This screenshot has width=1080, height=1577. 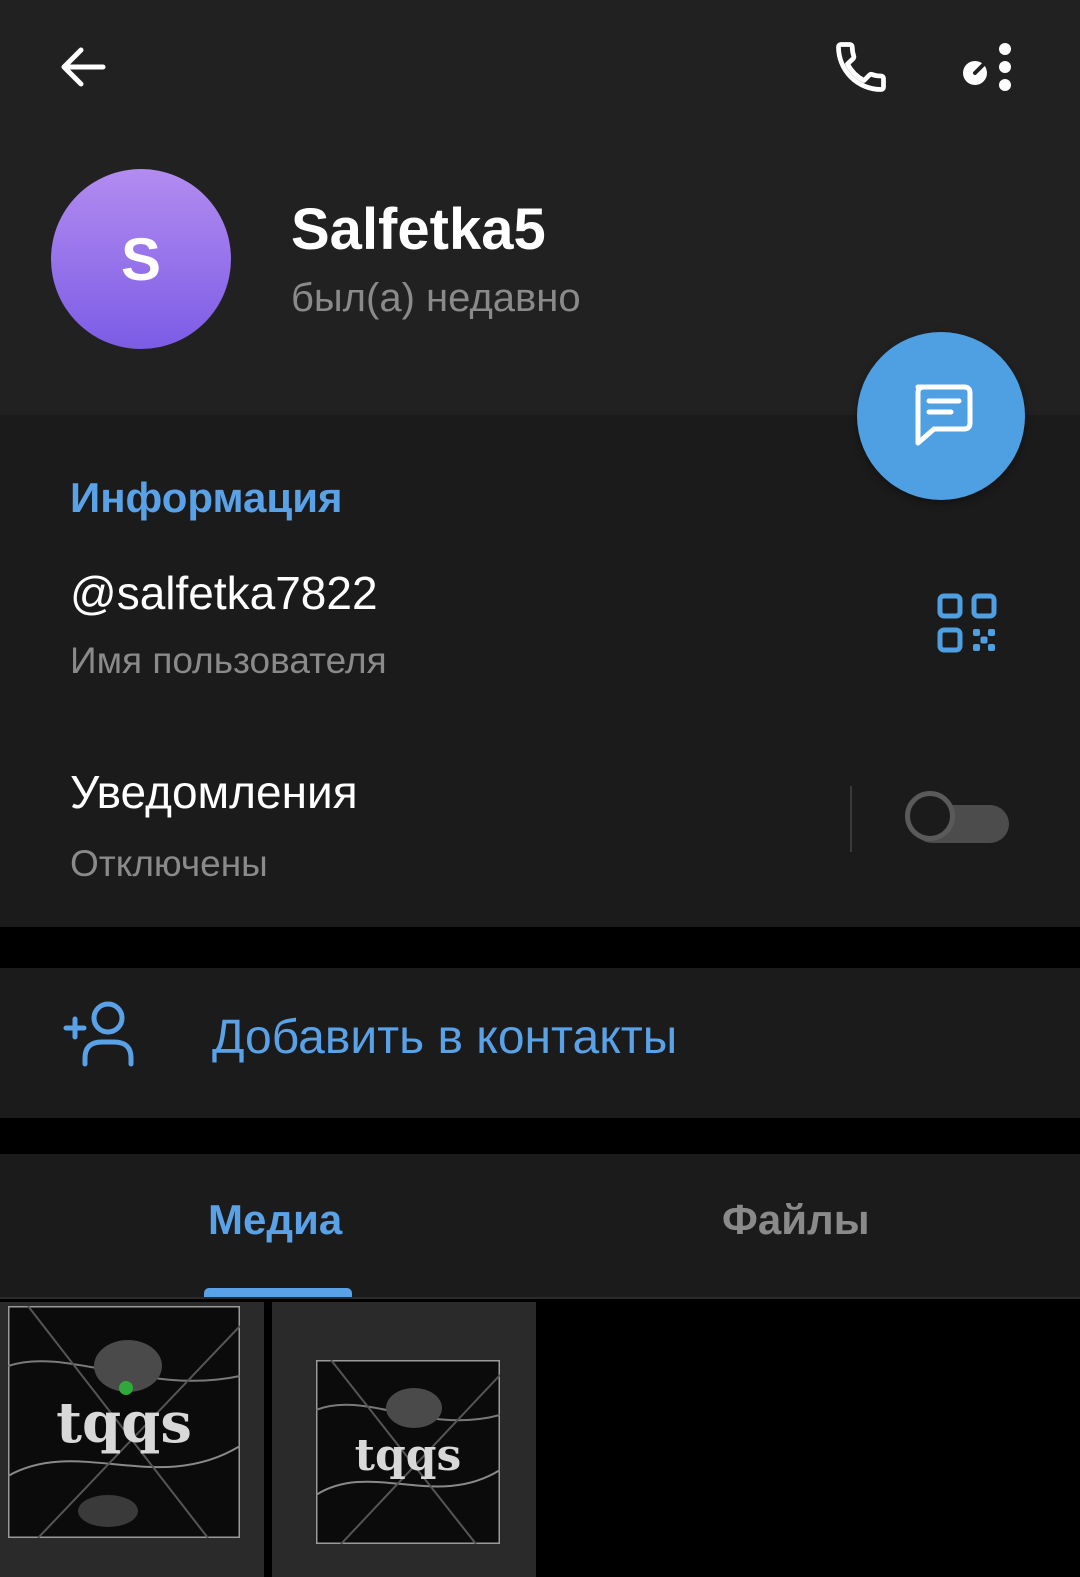 I want to click on message-icon, so click(x=944, y=415).